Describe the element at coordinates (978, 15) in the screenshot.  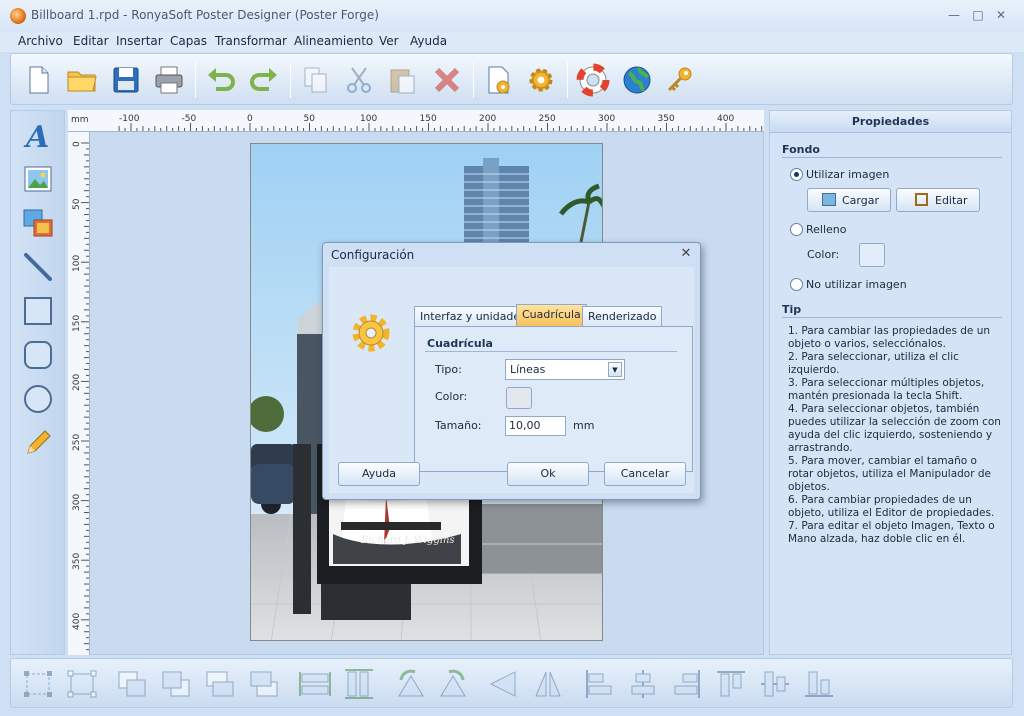
I see `maximize-button: □` at that location.